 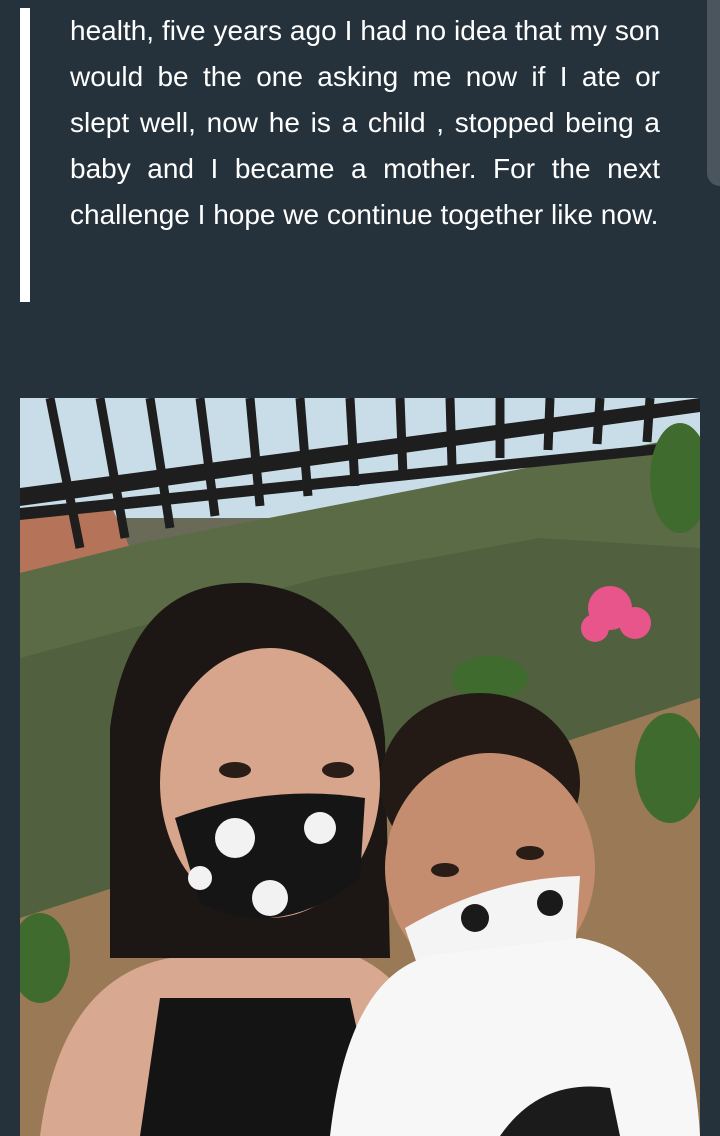 What do you see at coordinates (25, 155) in the screenshot?
I see `quote-bar` at bounding box center [25, 155].